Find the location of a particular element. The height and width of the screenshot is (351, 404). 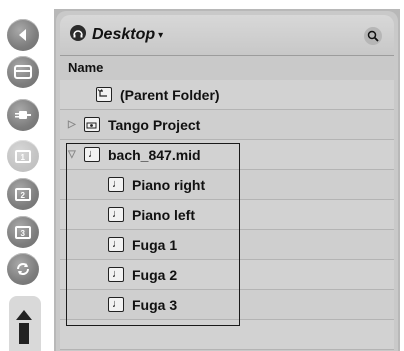

list-item-label: Tango Project is located at coordinates (154, 124).